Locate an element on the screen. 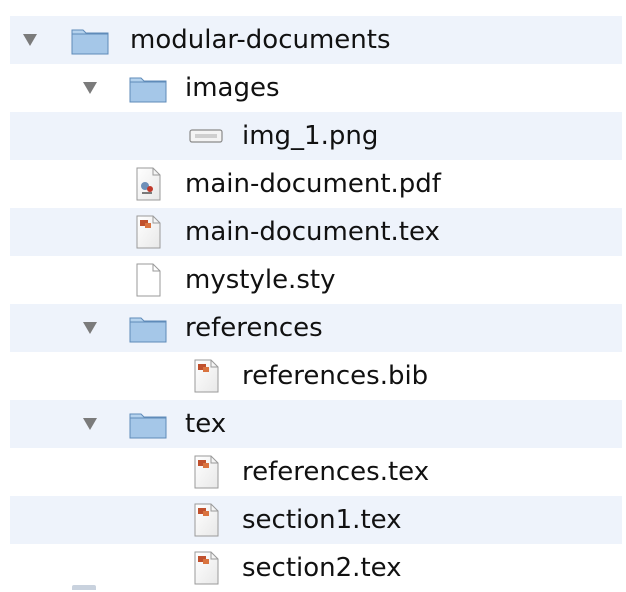 The width and height of the screenshot is (626, 592). tree-item-label: references.tex is located at coordinates (336, 472).